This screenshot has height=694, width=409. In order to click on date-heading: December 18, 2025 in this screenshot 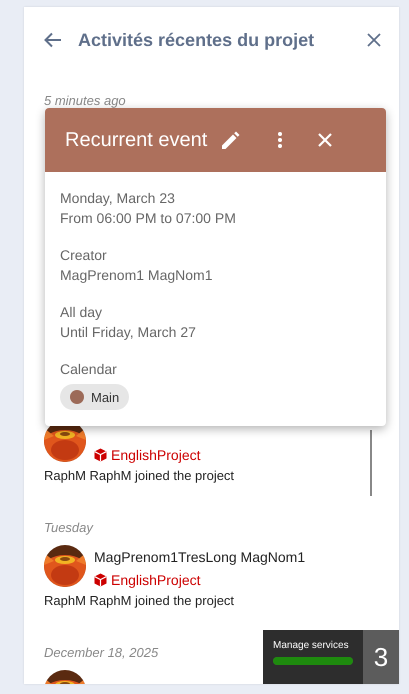, I will do `click(101, 653)`.